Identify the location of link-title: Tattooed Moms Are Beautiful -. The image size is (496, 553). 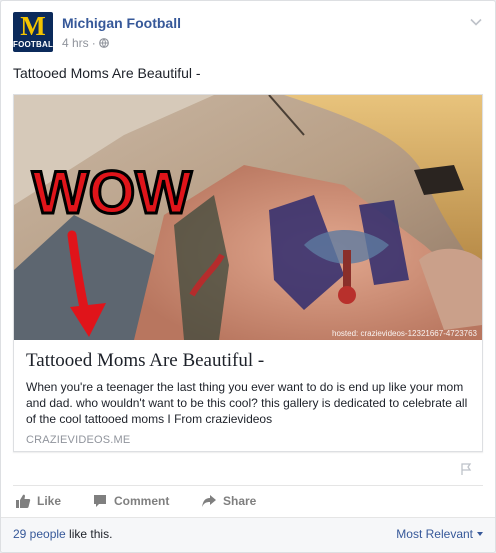
(246, 361).